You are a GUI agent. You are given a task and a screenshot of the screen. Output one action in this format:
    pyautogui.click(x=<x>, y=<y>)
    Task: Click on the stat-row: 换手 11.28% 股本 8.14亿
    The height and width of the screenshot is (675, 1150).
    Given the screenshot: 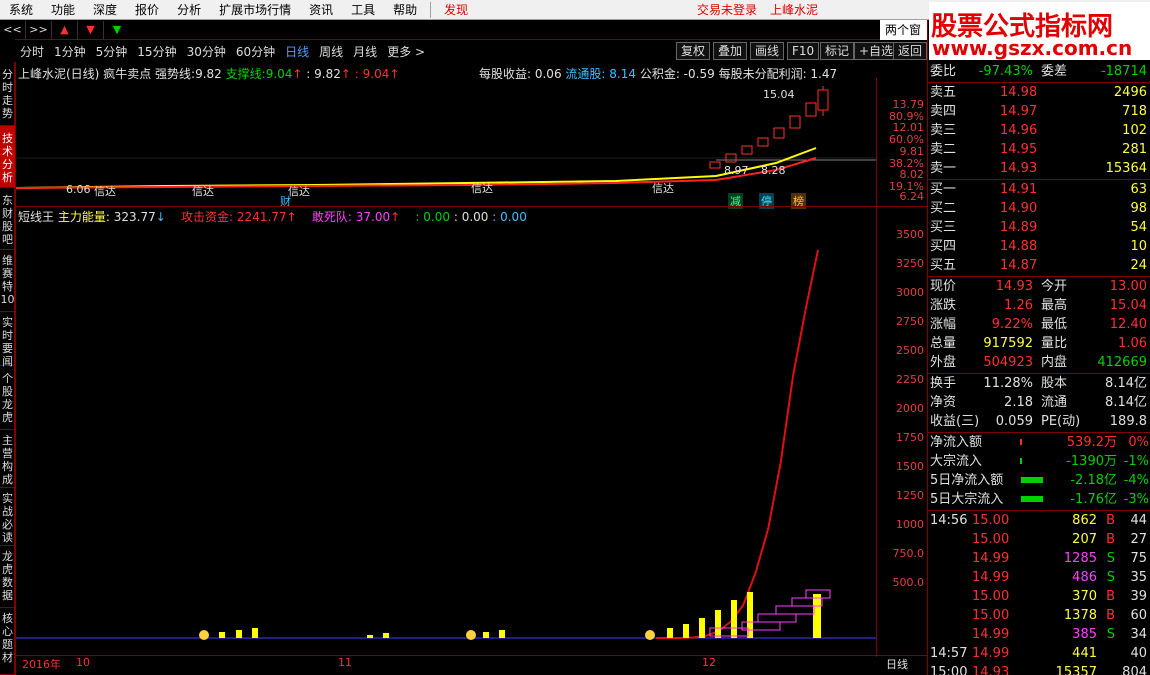 What is the action you would take?
    pyautogui.click(x=1039, y=383)
    